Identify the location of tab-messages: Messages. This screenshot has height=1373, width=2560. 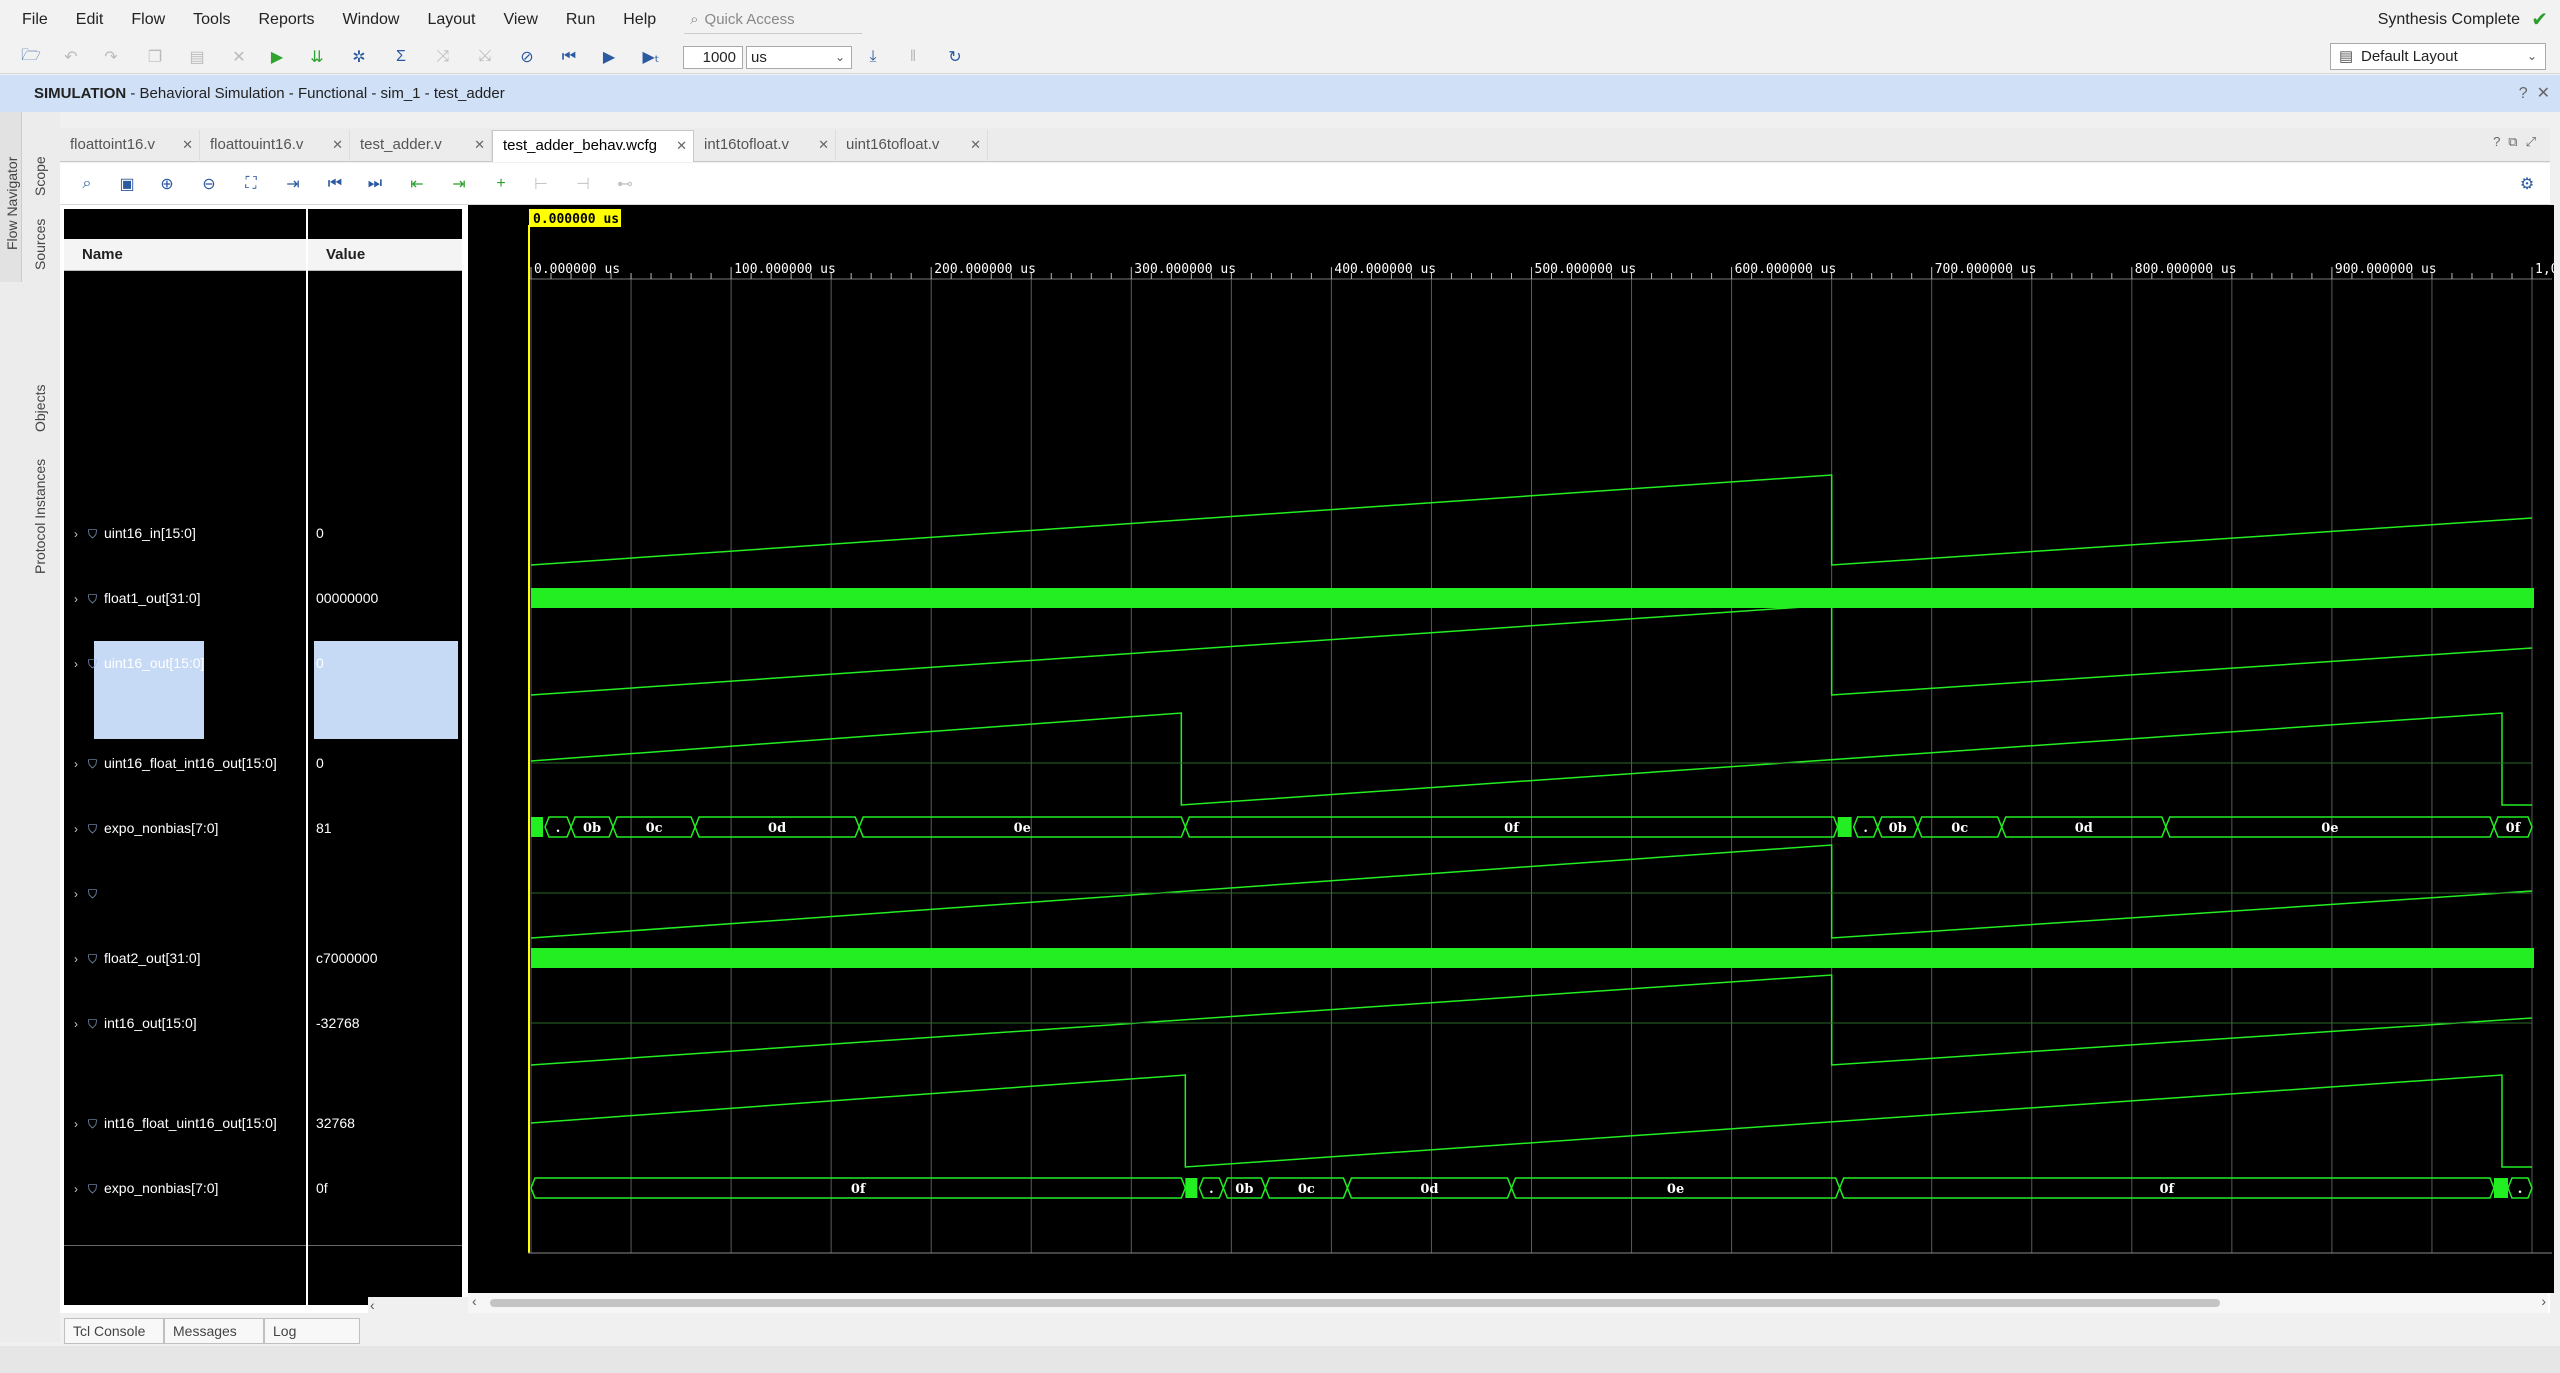
(214, 1331).